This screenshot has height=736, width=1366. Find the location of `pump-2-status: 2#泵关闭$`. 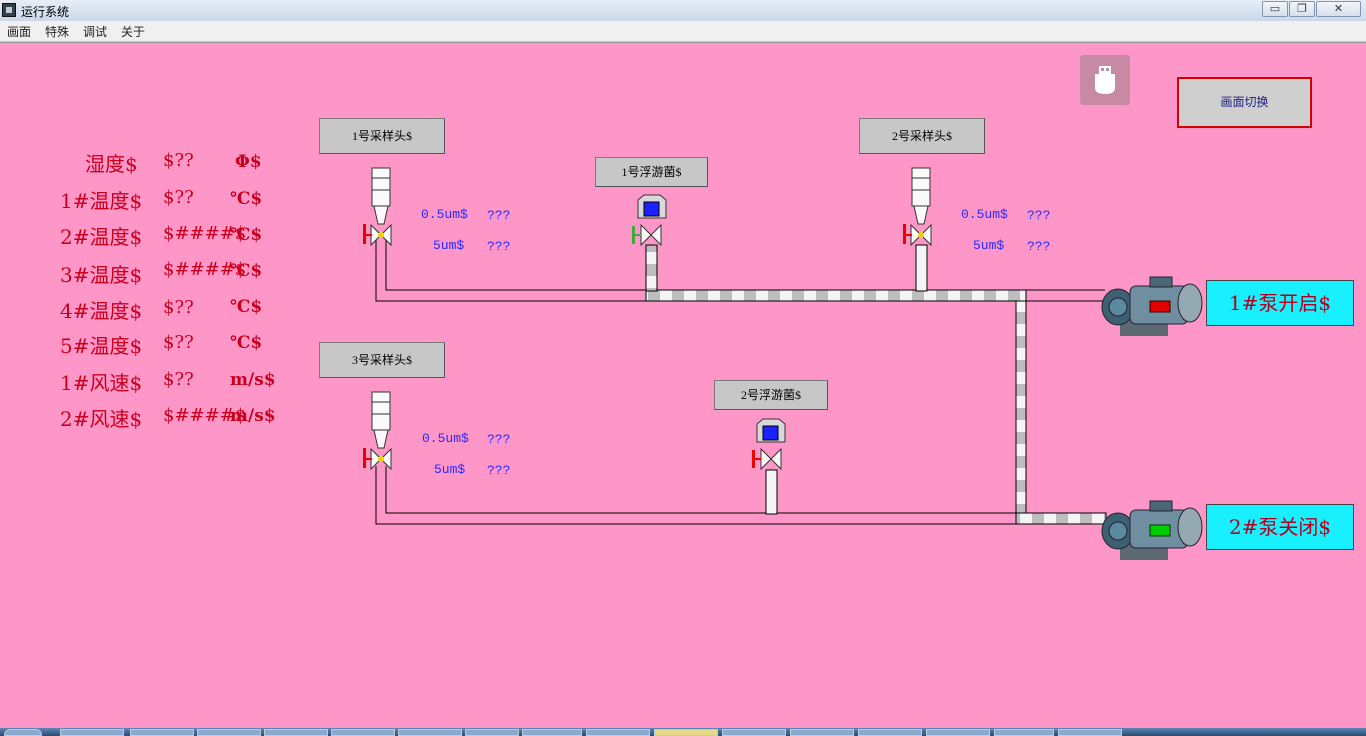

pump-2-status: 2#泵关闭$ is located at coordinates (1280, 527).